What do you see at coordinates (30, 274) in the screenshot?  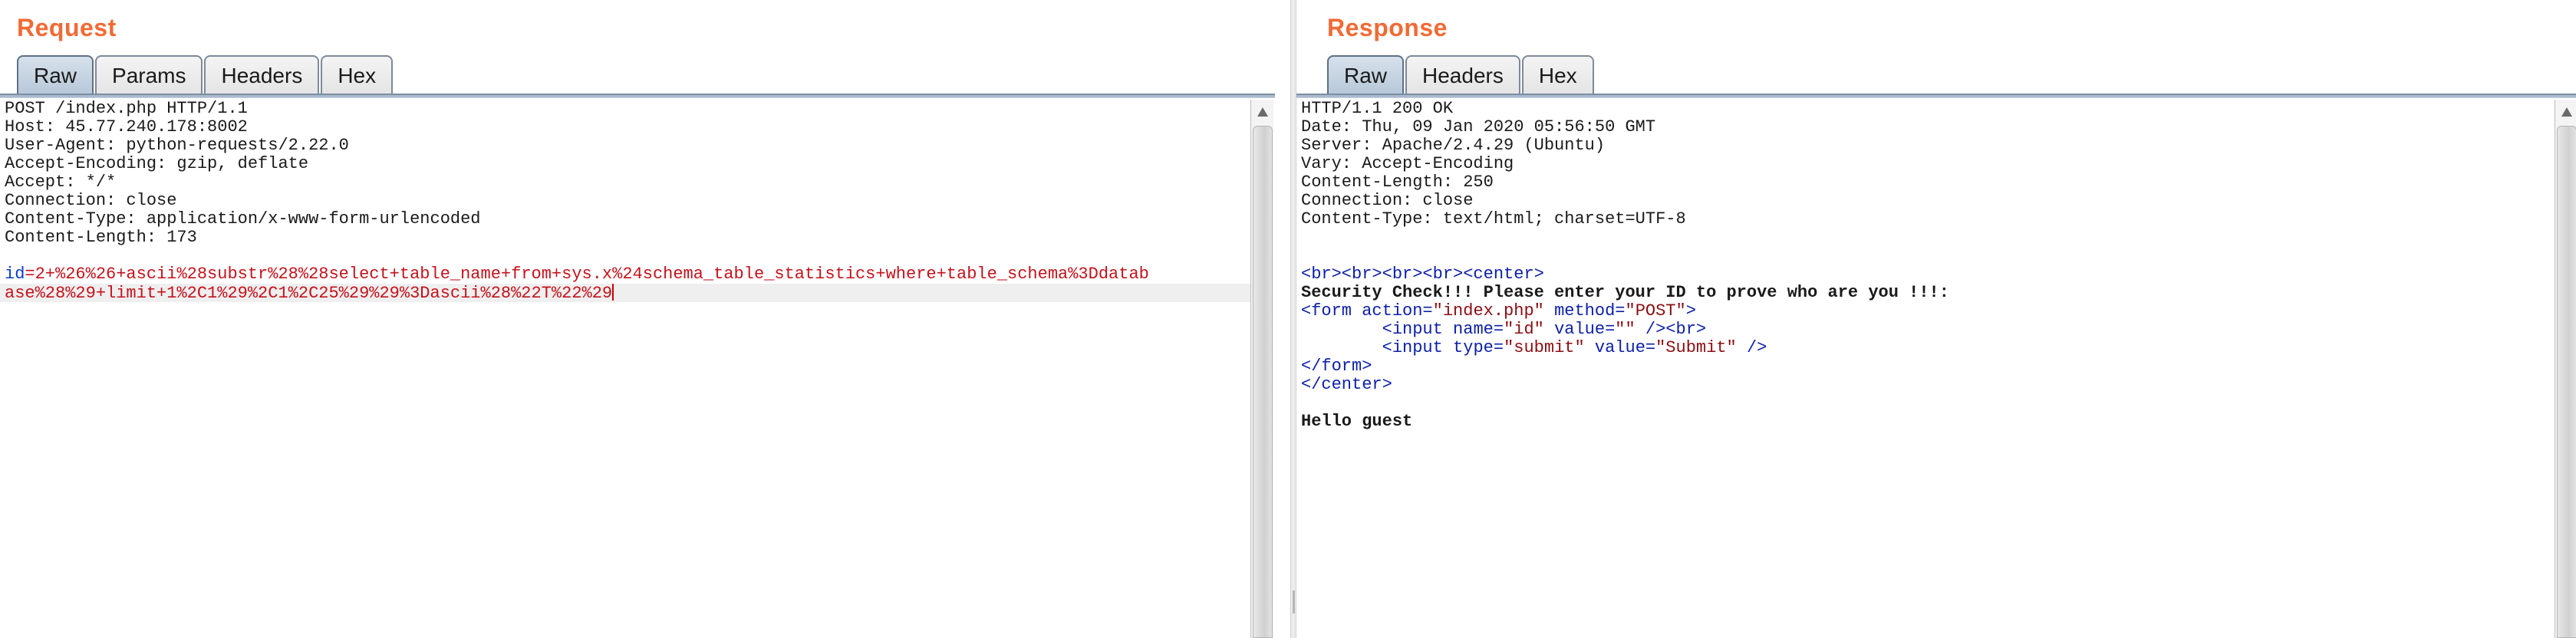 I see `body-equals: =` at bounding box center [30, 274].